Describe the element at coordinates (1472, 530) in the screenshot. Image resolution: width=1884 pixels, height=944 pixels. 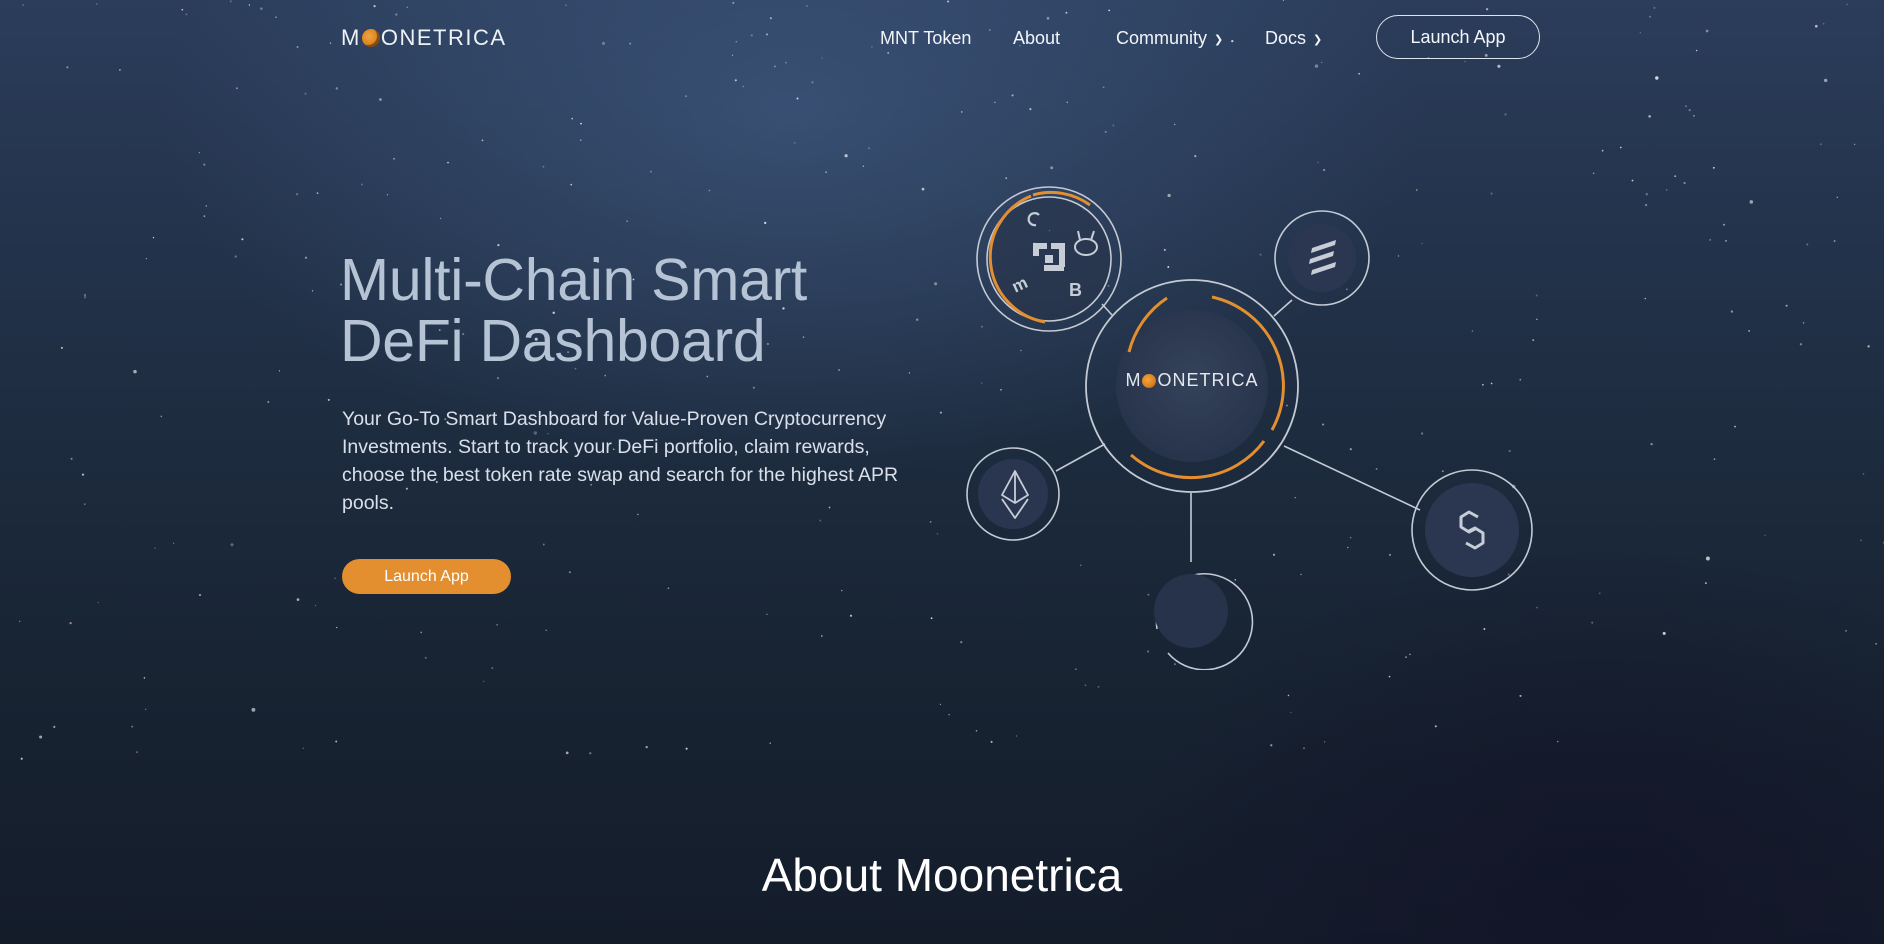
I see `polygon-node` at that location.